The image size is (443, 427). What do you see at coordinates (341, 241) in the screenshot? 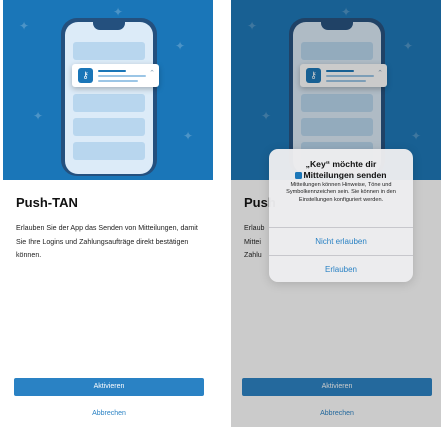
I see `deny-notifications-button: Nicht erlauben` at bounding box center [341, 241].